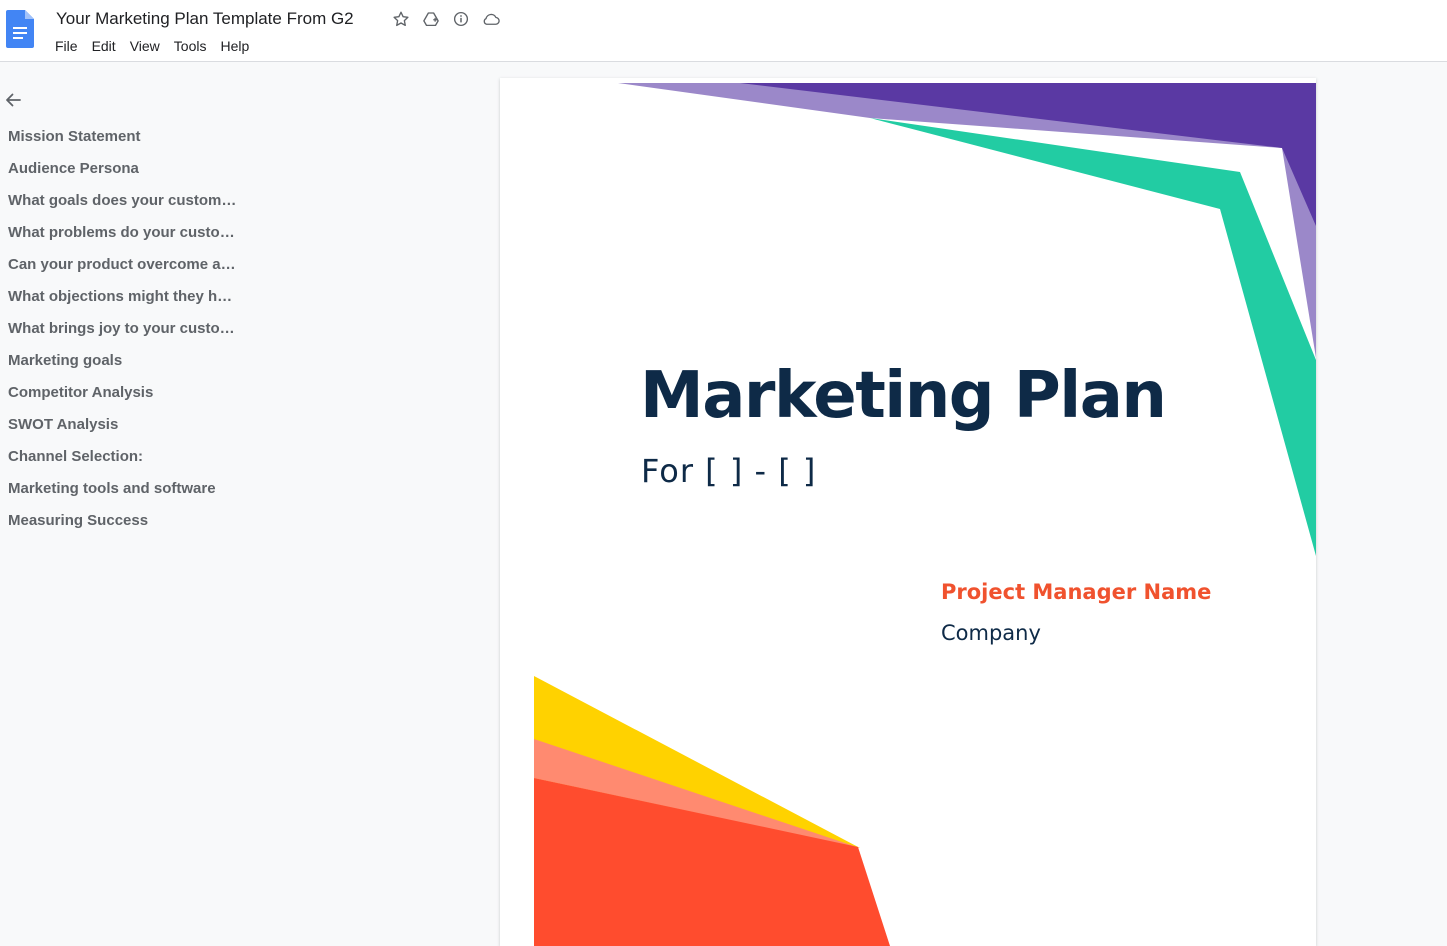 This screenshot has width=1447, height=946. I want to click on outline-item: Channel Selection:, so click(123, 463).